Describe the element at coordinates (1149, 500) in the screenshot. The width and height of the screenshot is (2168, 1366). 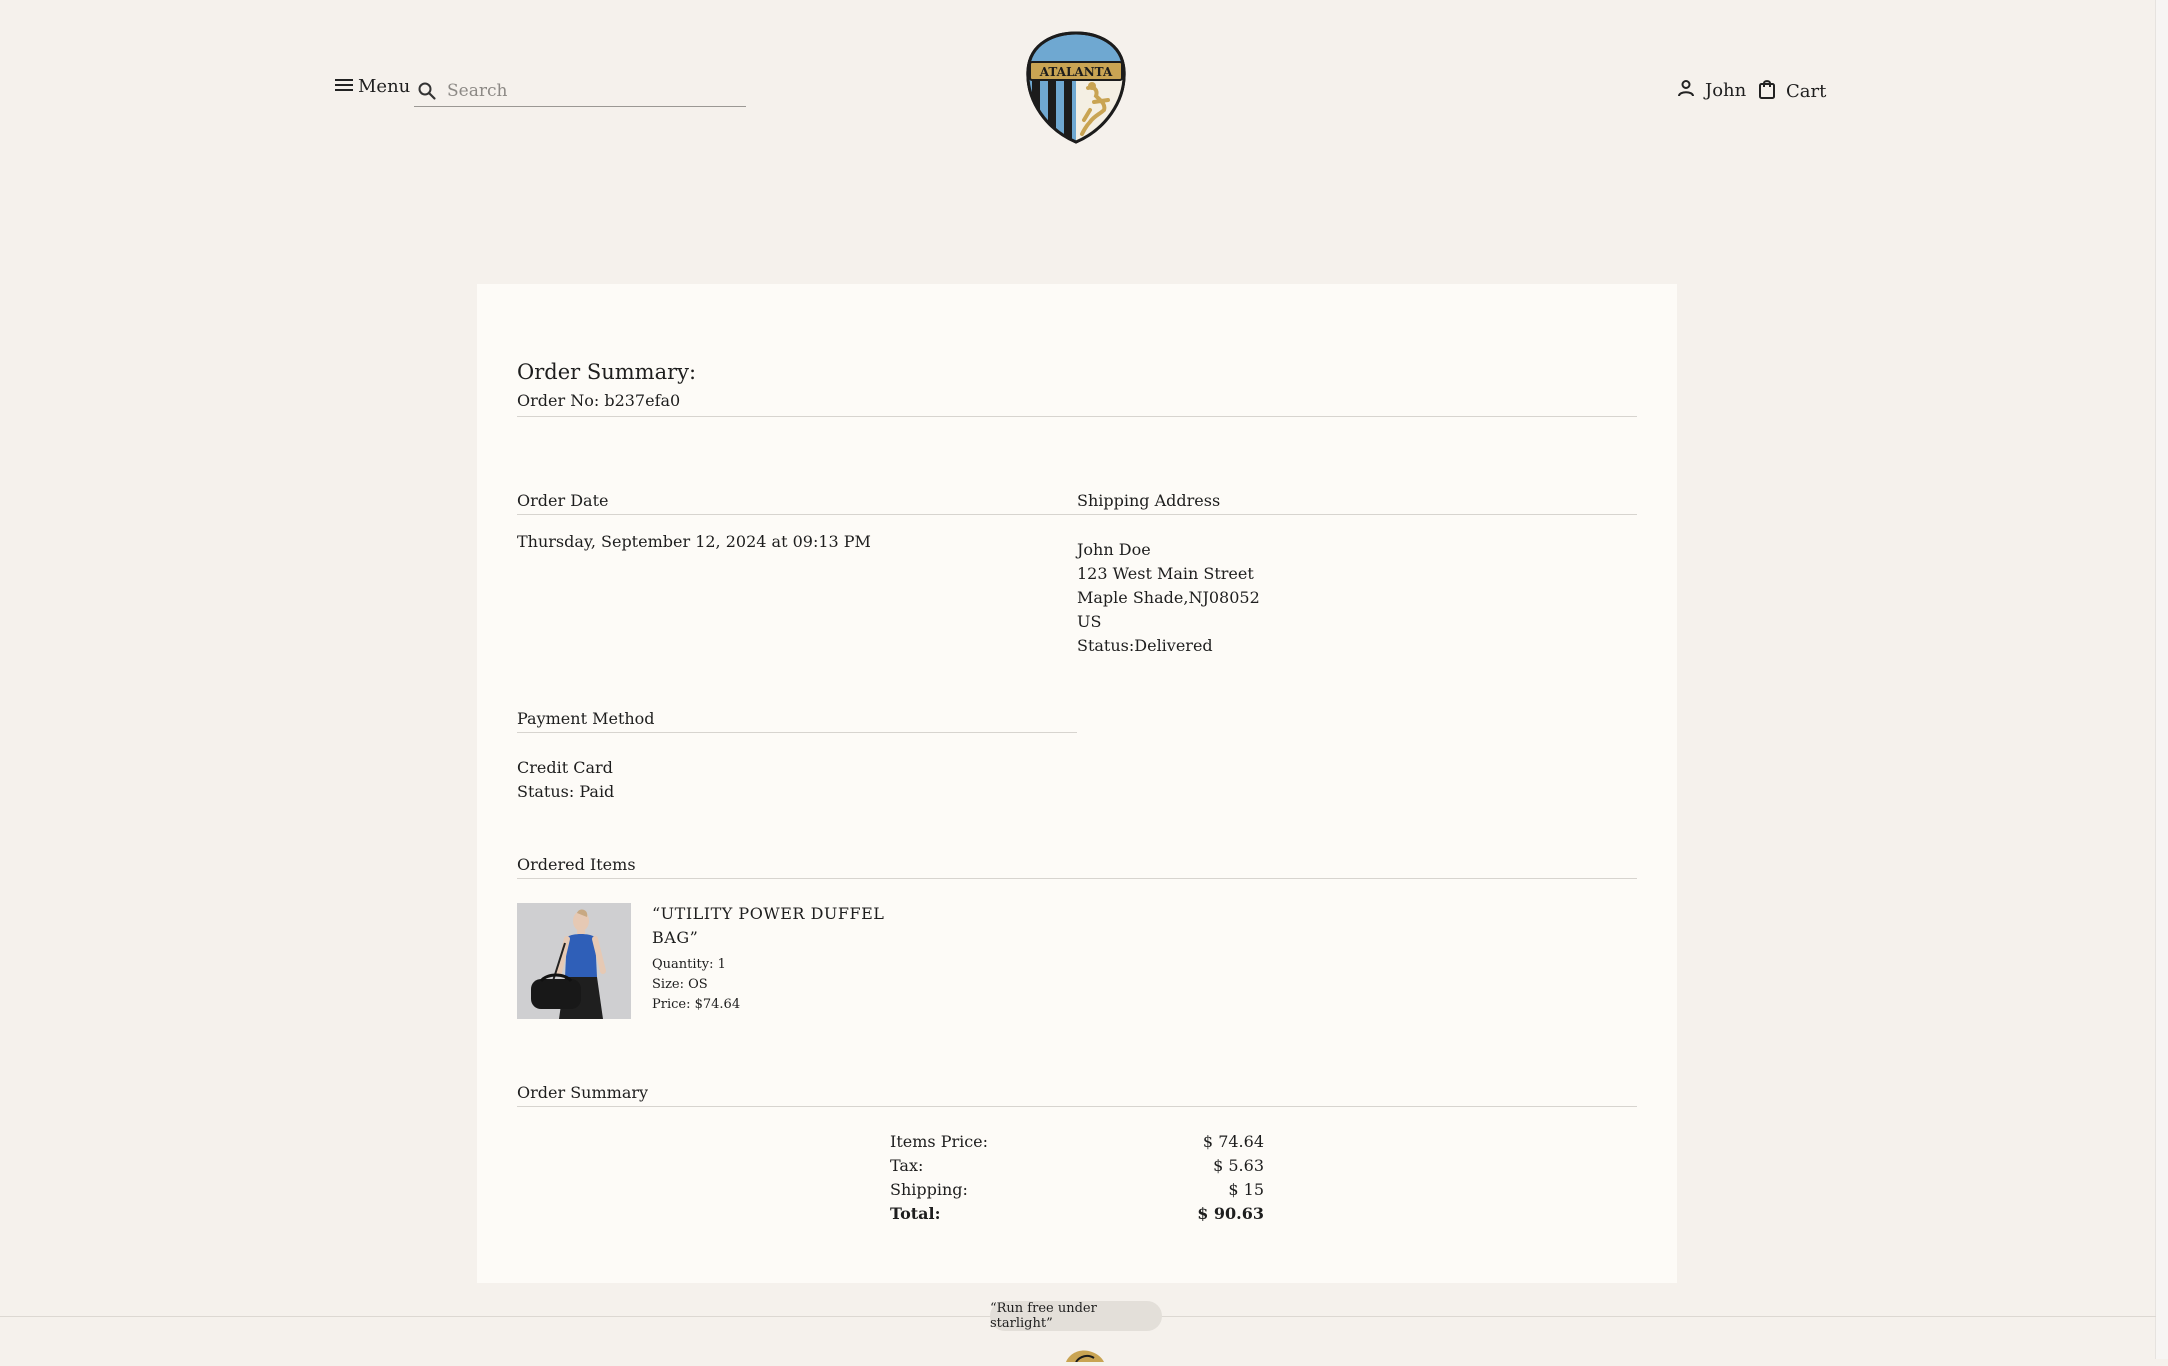
I see `shipping-address-heading: Shipping Address` at that location.